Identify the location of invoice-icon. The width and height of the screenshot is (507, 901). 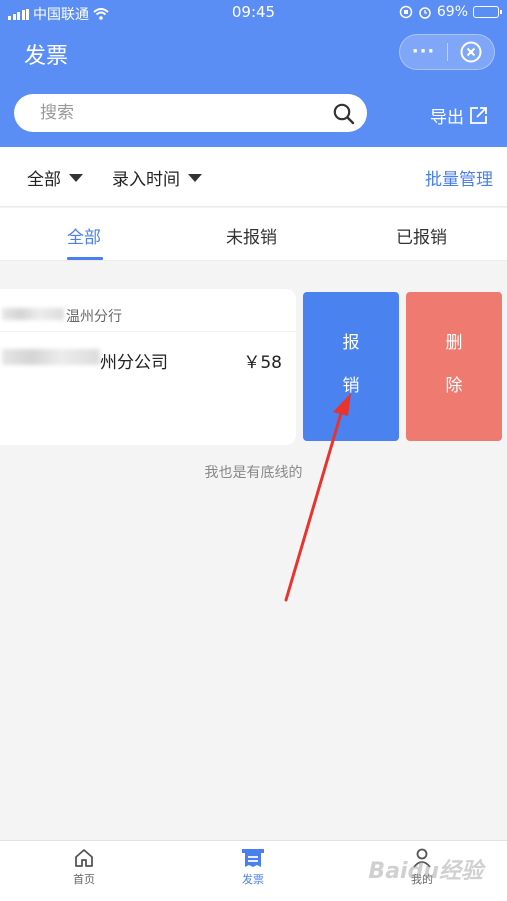
(253, 858).